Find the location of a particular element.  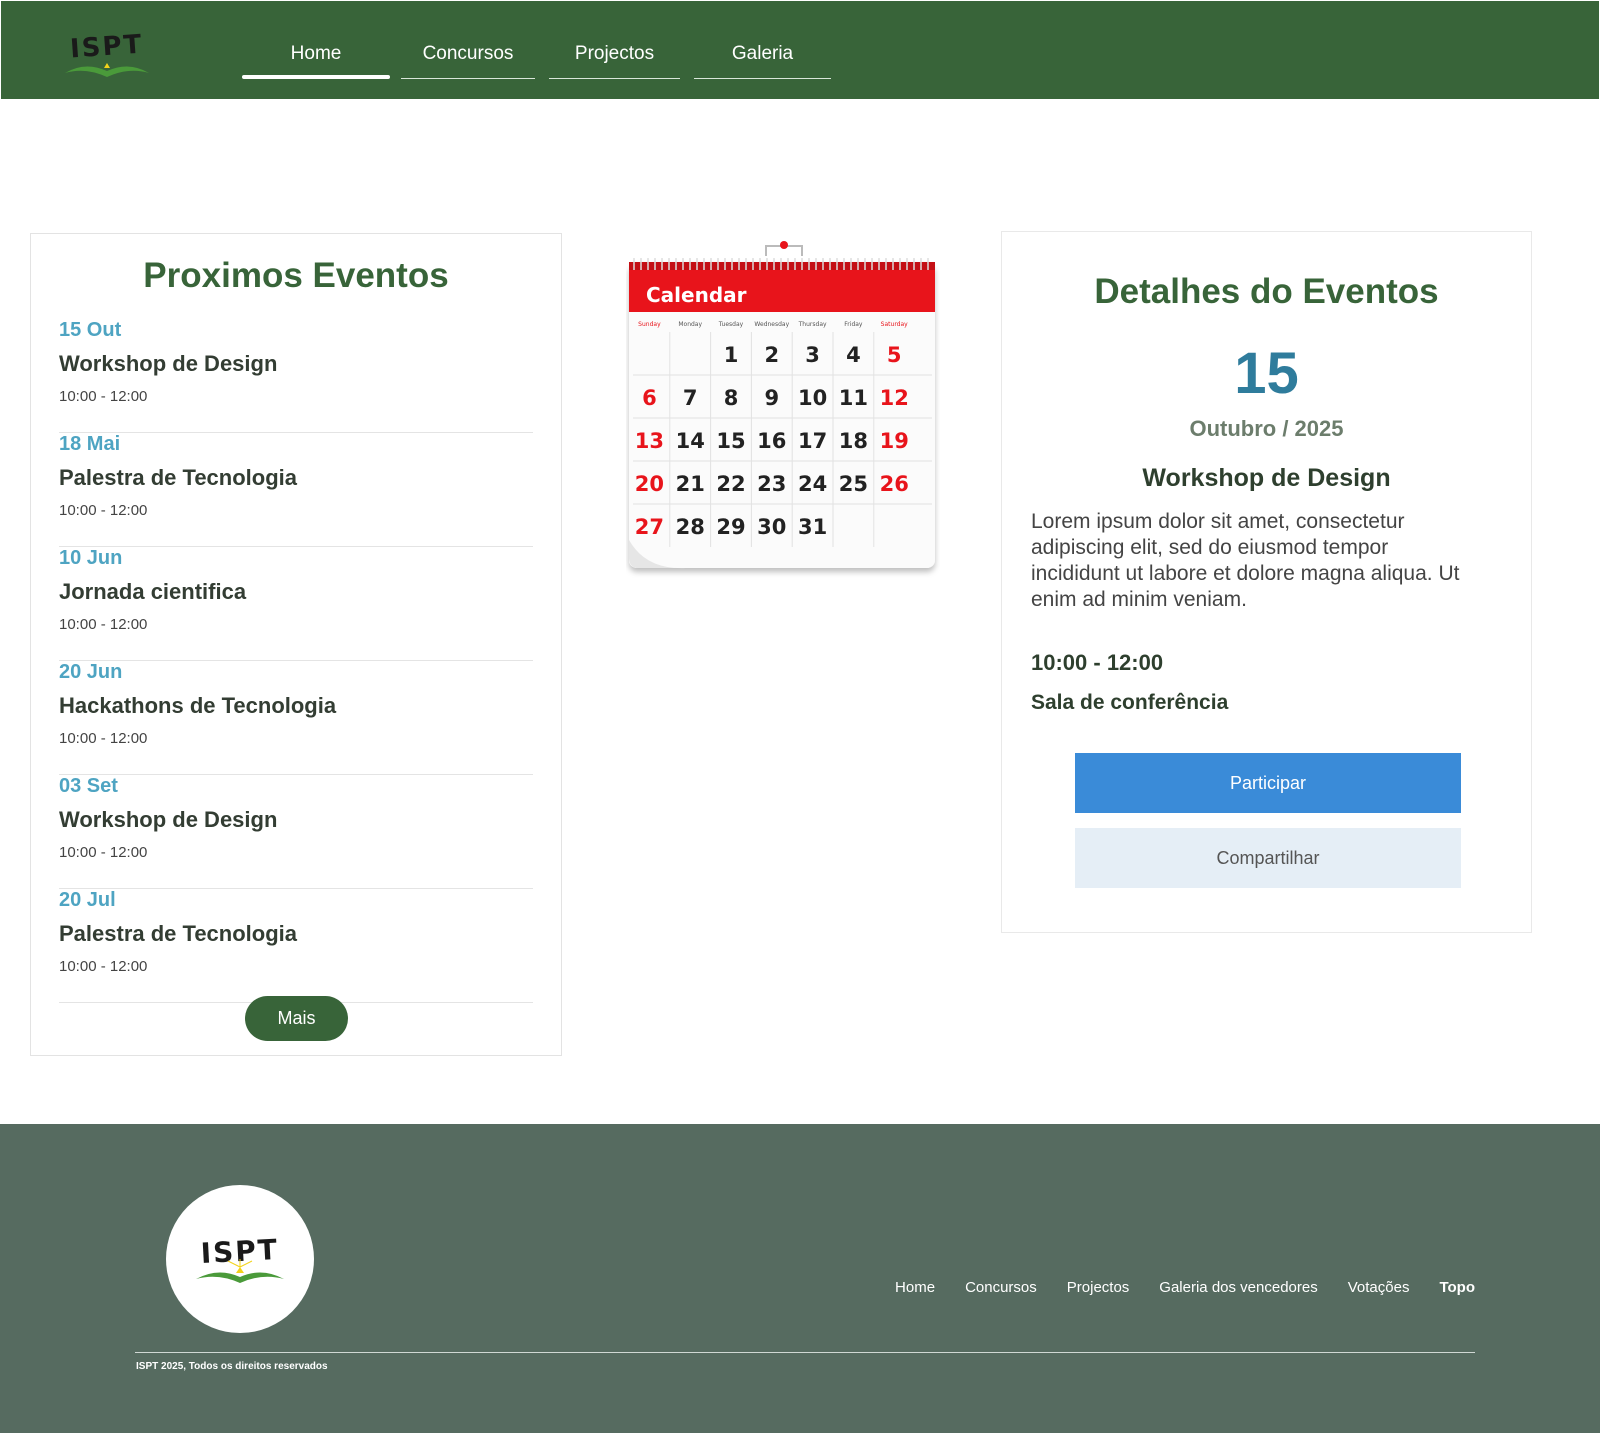

copyright-text: ISPT 2025, Todos os direitos reservados is located at coordinates (232, 1366).